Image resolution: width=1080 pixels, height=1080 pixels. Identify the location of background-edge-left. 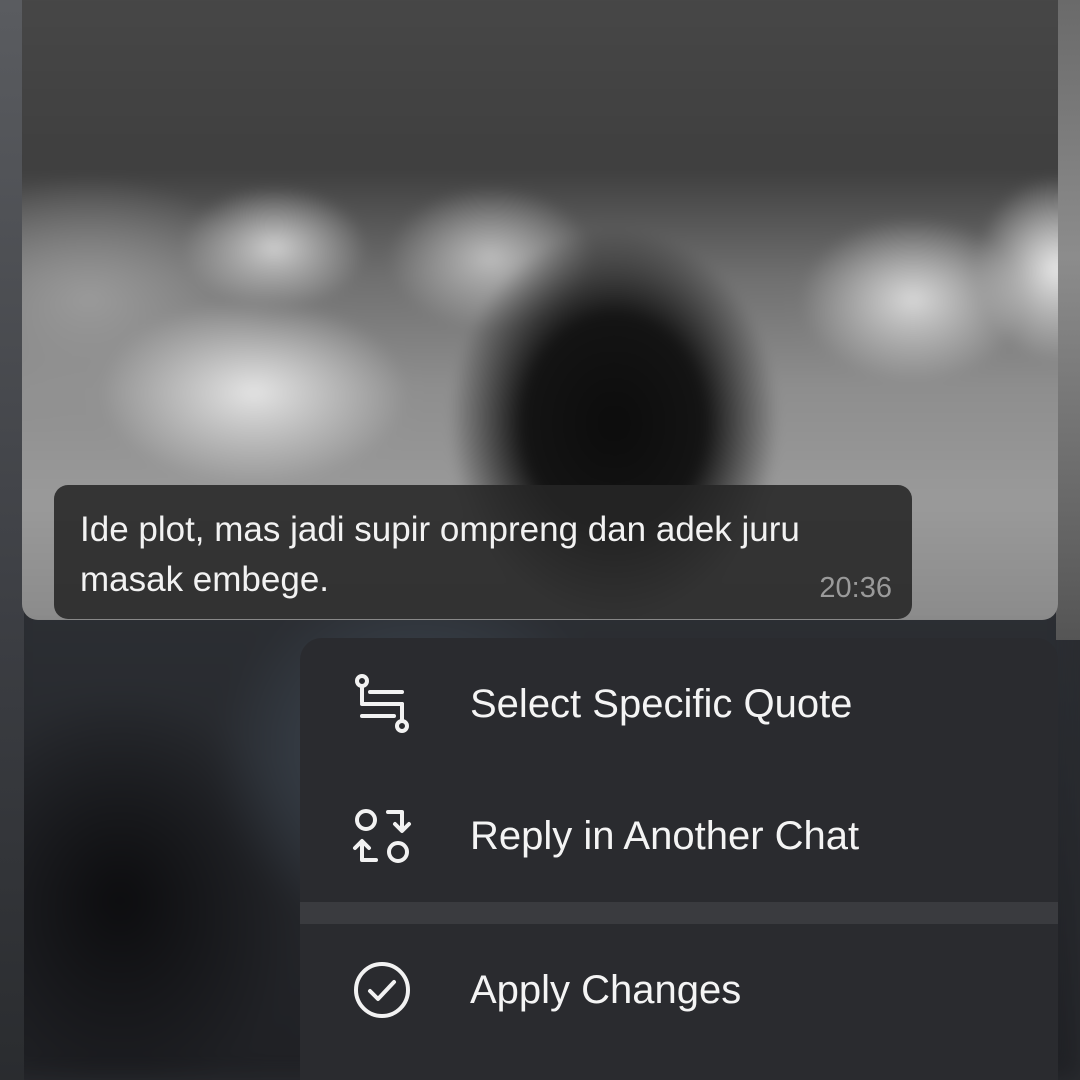
(12, 540).